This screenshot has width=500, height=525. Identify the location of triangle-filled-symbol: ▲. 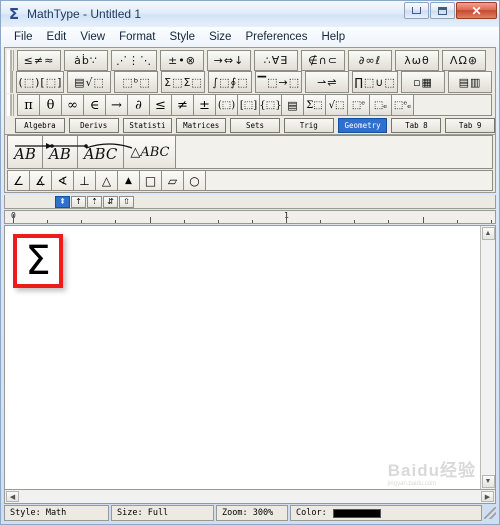
(128, 180).